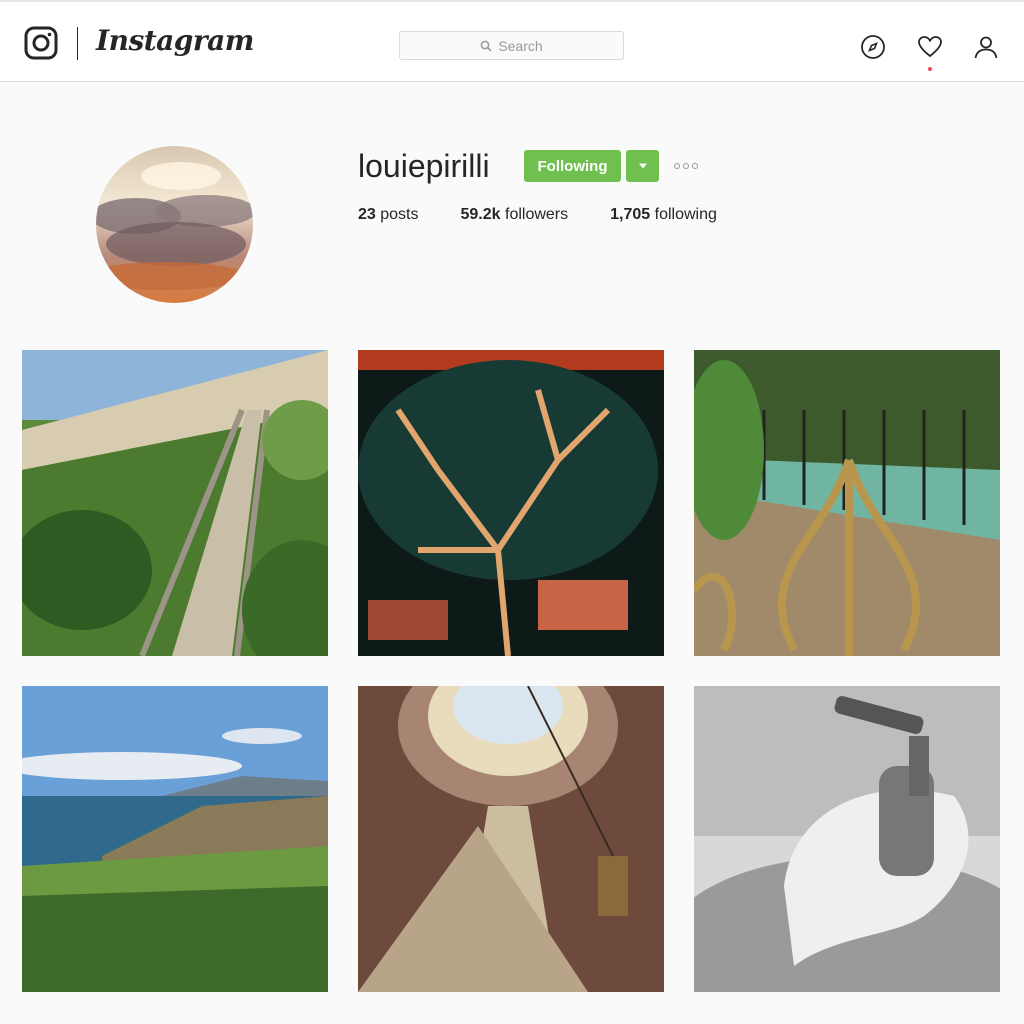 The image size is (1024, 1024). I want to click on more-options-icon, so click(688, 166).